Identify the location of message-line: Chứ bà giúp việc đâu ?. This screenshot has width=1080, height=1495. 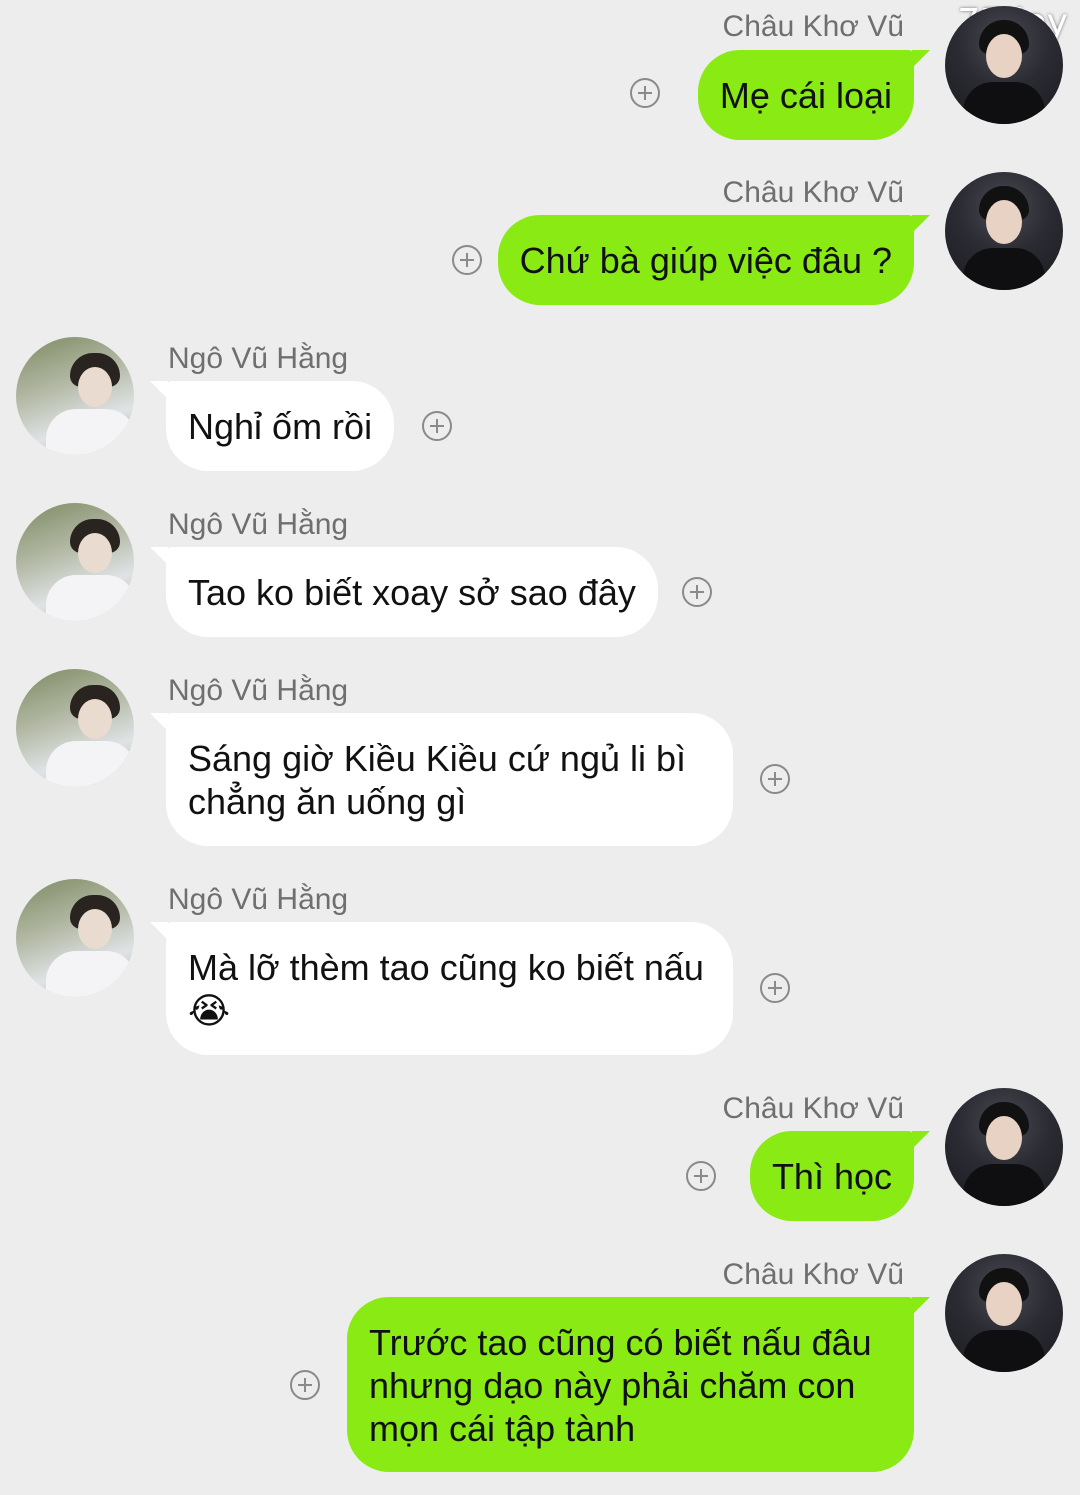
(705, 260).